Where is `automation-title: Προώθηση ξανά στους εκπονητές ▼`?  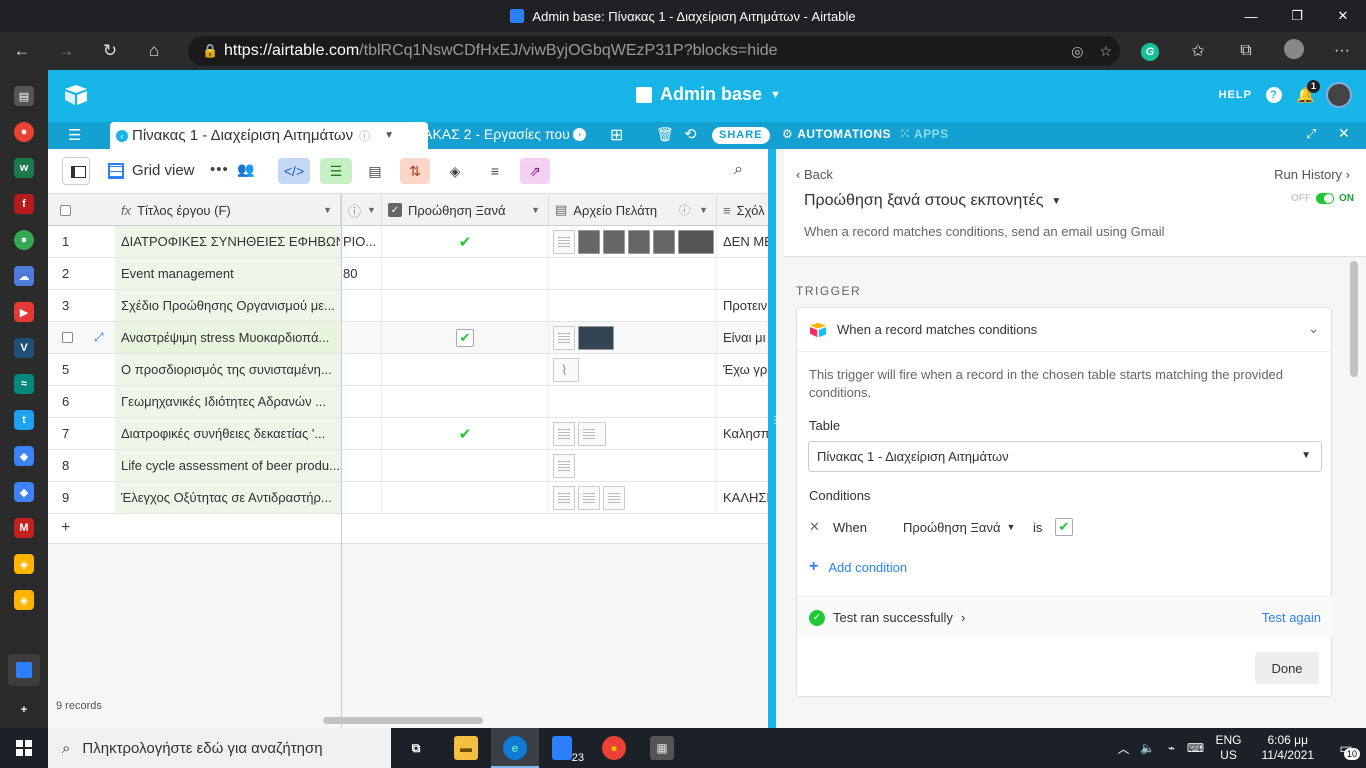
automation-title: Προώθηση ξανά στους εκπονητές ▼ is located at coordinates (932, 201).